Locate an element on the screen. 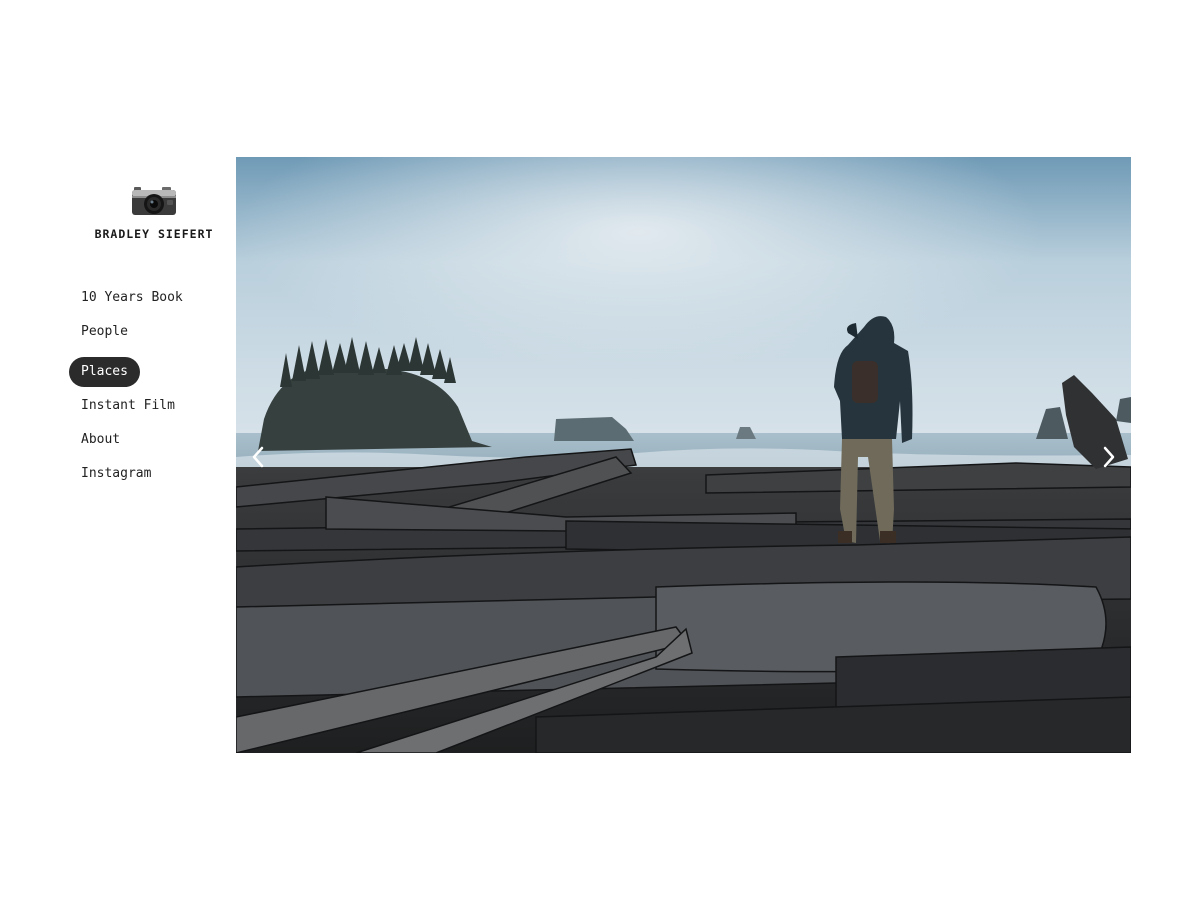 This screenshot has height=900, width=1200. chevron-right-icon is located at coordinates (1109, 457).